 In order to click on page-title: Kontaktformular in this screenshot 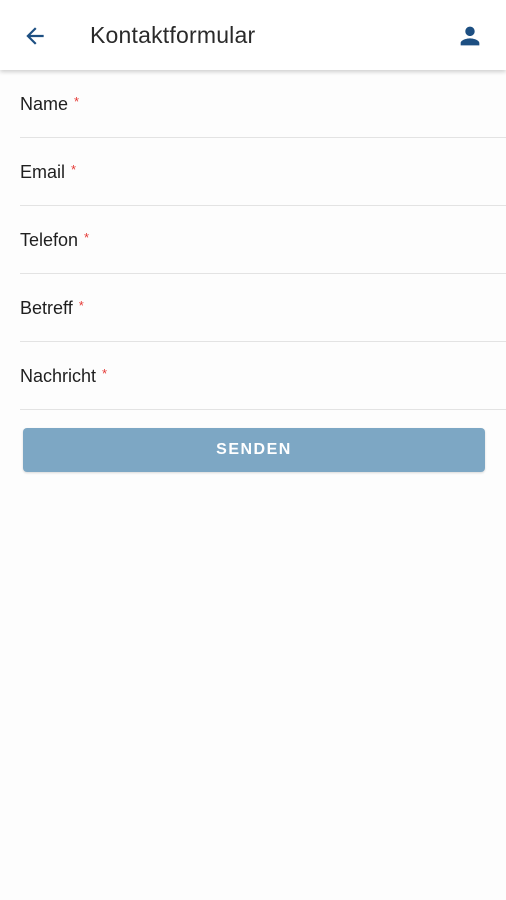, I will do `click(173, 35)`.